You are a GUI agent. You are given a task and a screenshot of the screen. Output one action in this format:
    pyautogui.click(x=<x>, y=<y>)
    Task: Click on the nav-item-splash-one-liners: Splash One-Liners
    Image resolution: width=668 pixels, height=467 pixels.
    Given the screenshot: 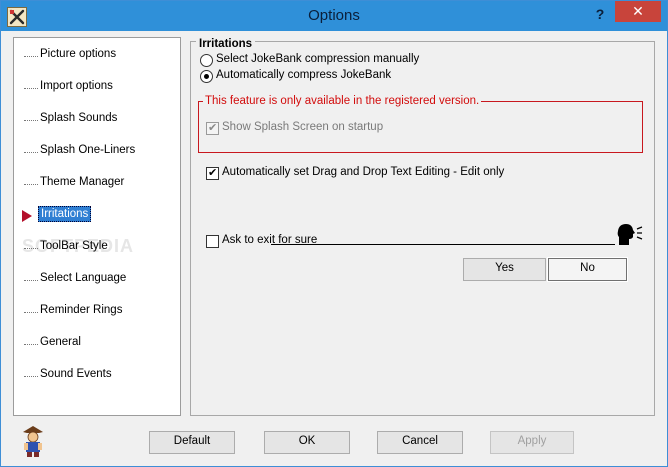 What is the action you would take?
    pyautogui.click(x=97, y=152)
    